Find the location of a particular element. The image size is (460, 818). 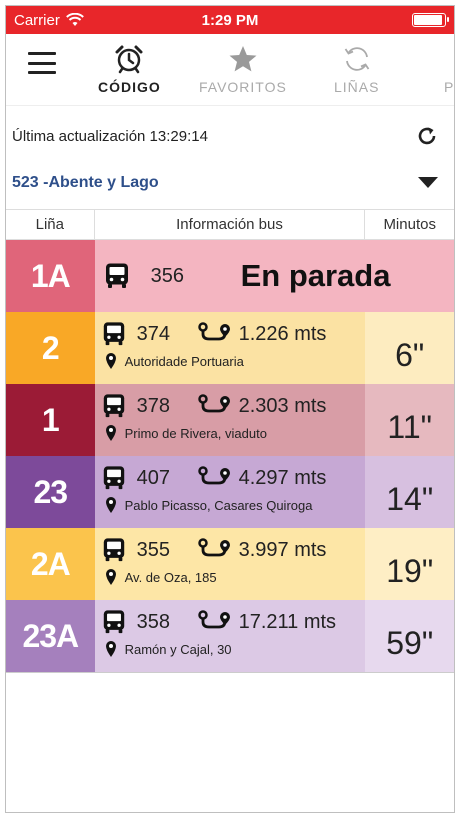

refresh-cycle-icon is located at coordinates (356, 59).